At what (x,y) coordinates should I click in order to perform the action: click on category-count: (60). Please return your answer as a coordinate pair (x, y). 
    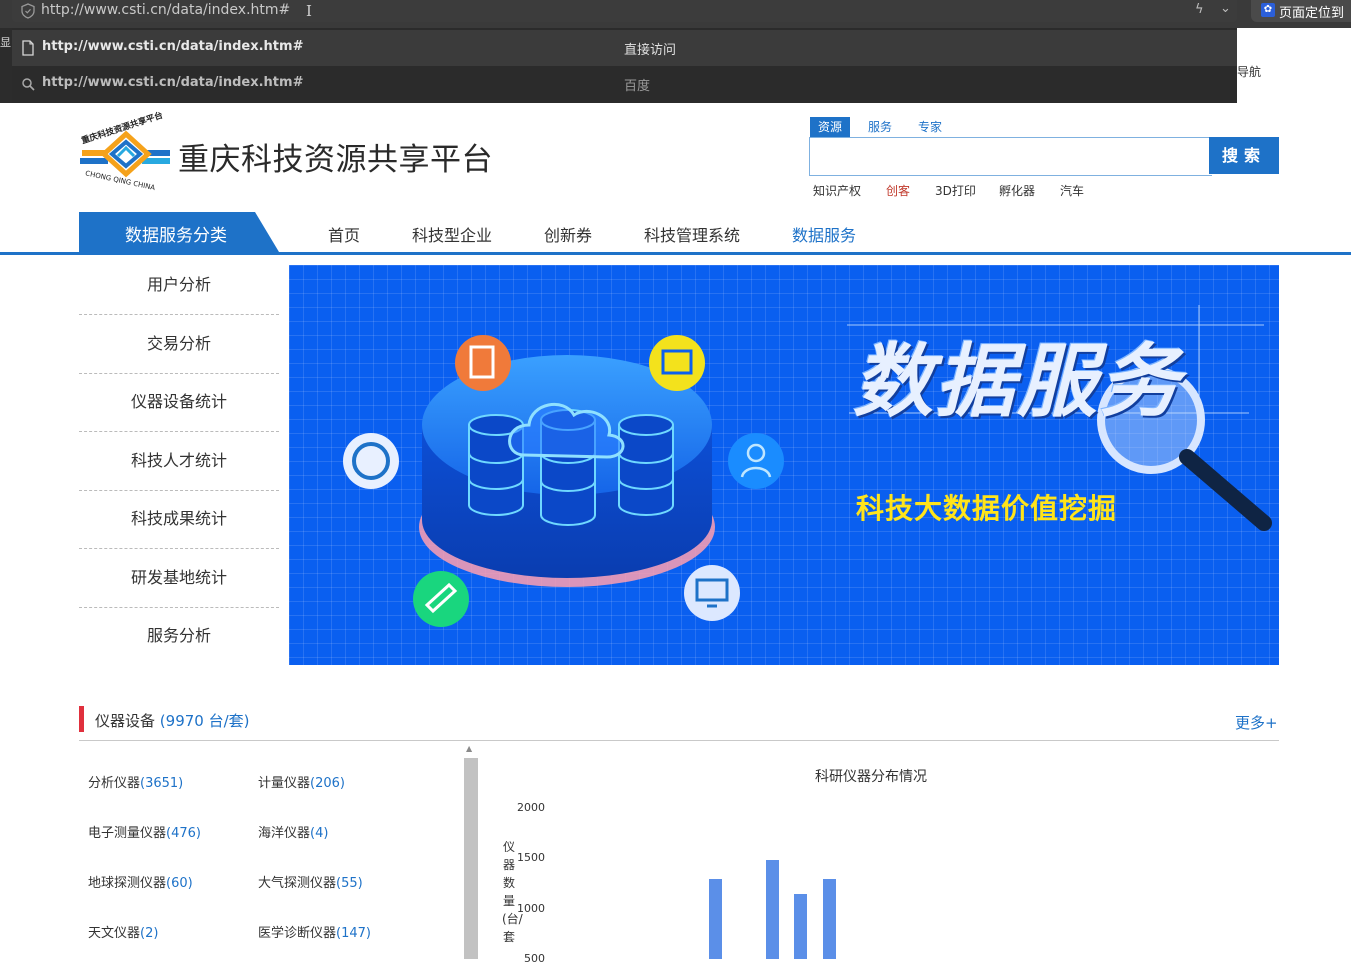
    Looking at the image, I should click on (179, 883).